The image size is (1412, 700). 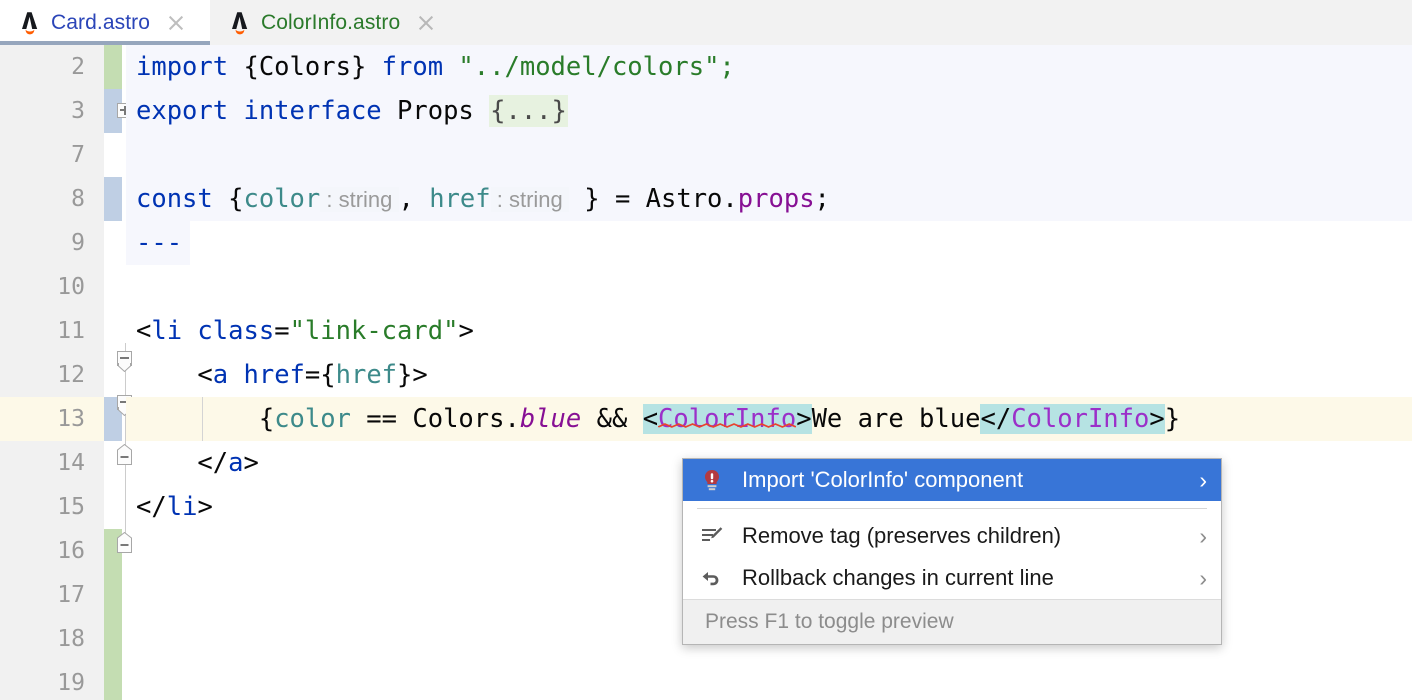 I want to click on editor-tab-bar: Card.astro ColorInfo.astro, so click(x=706, y=22).